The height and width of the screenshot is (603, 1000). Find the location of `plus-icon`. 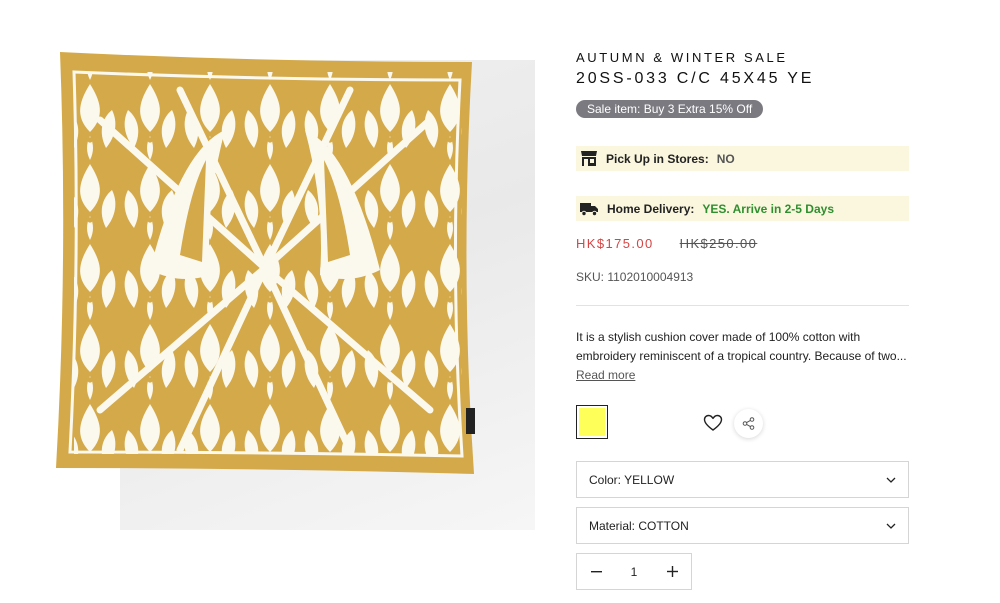

plus-icon is located at coordinates (672, 571).